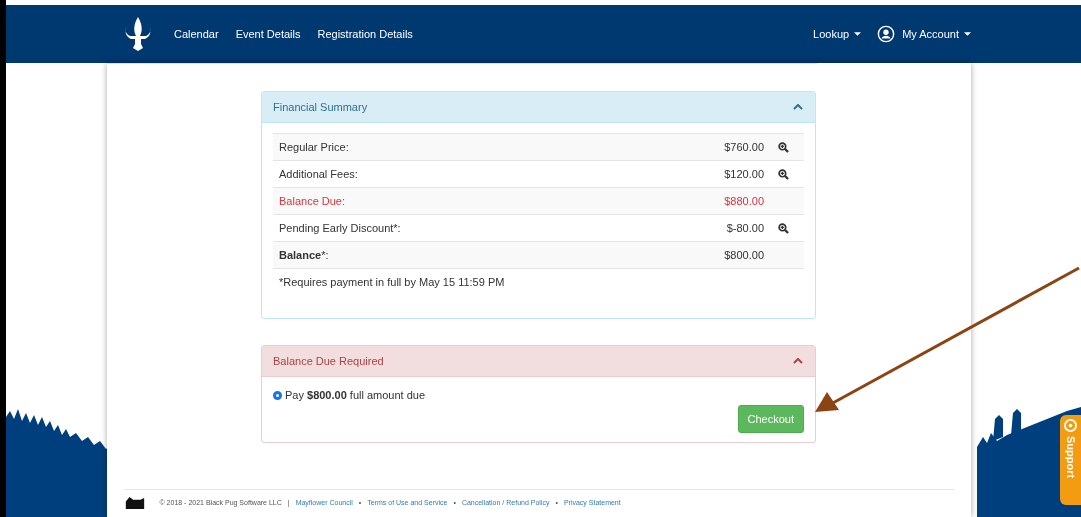 Image resolution: width=1081 pixels, height=517 pixels. Describe the element at coordinates (924, 34) in the screenshot. I see `account-menu: My Account` at that location.